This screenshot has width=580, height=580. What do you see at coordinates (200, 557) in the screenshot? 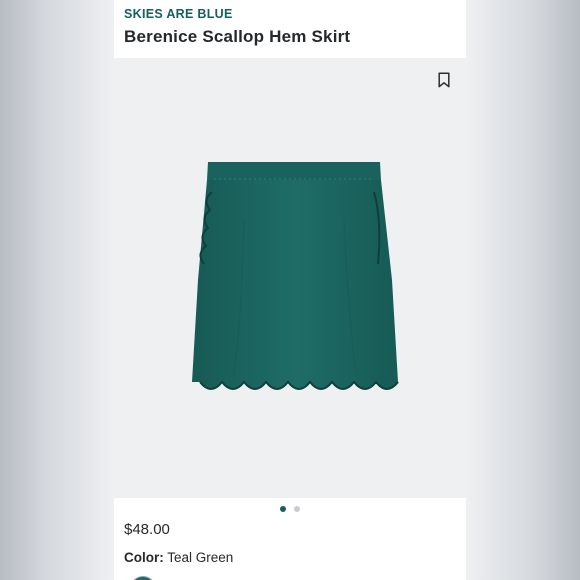
I see `color-value: Teal Green` at bounding box center [200, 557].